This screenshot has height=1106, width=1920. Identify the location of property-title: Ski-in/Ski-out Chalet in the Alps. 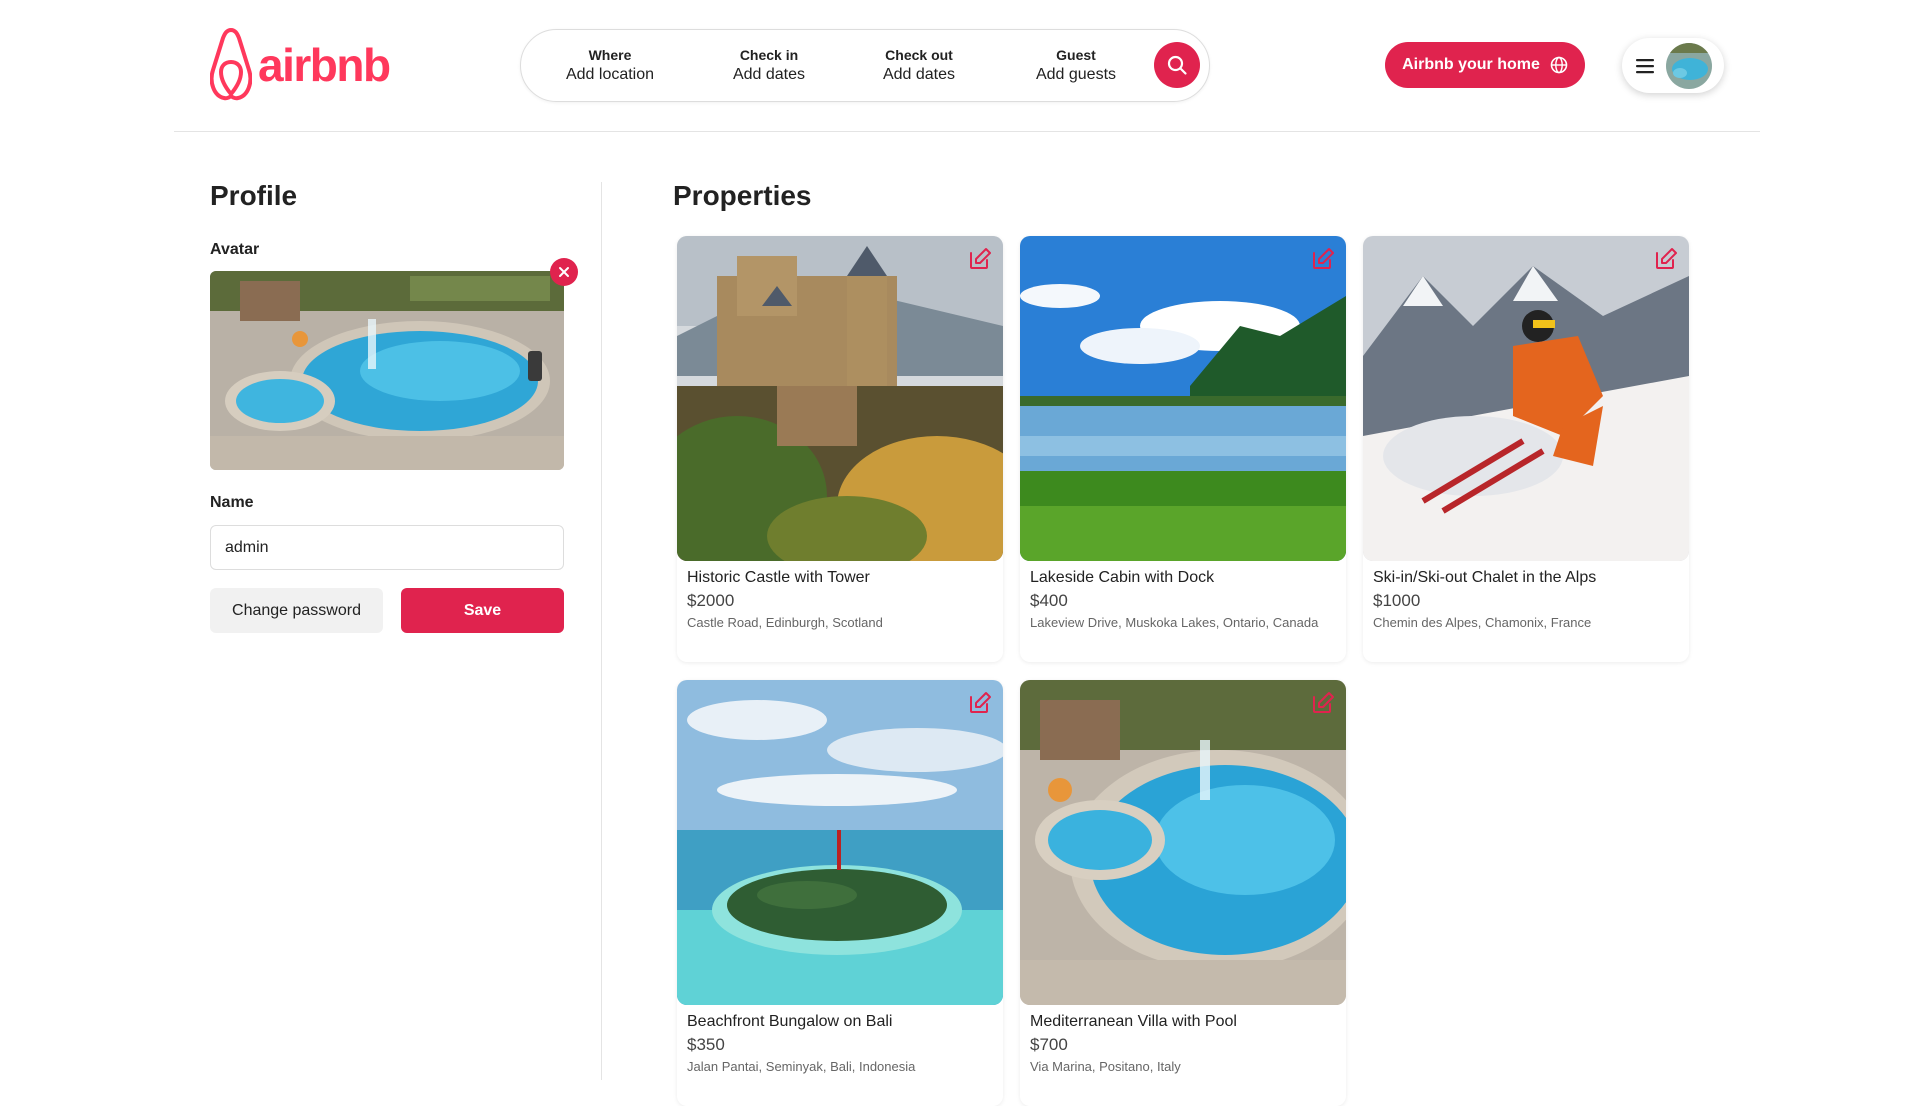
(1485, 577).